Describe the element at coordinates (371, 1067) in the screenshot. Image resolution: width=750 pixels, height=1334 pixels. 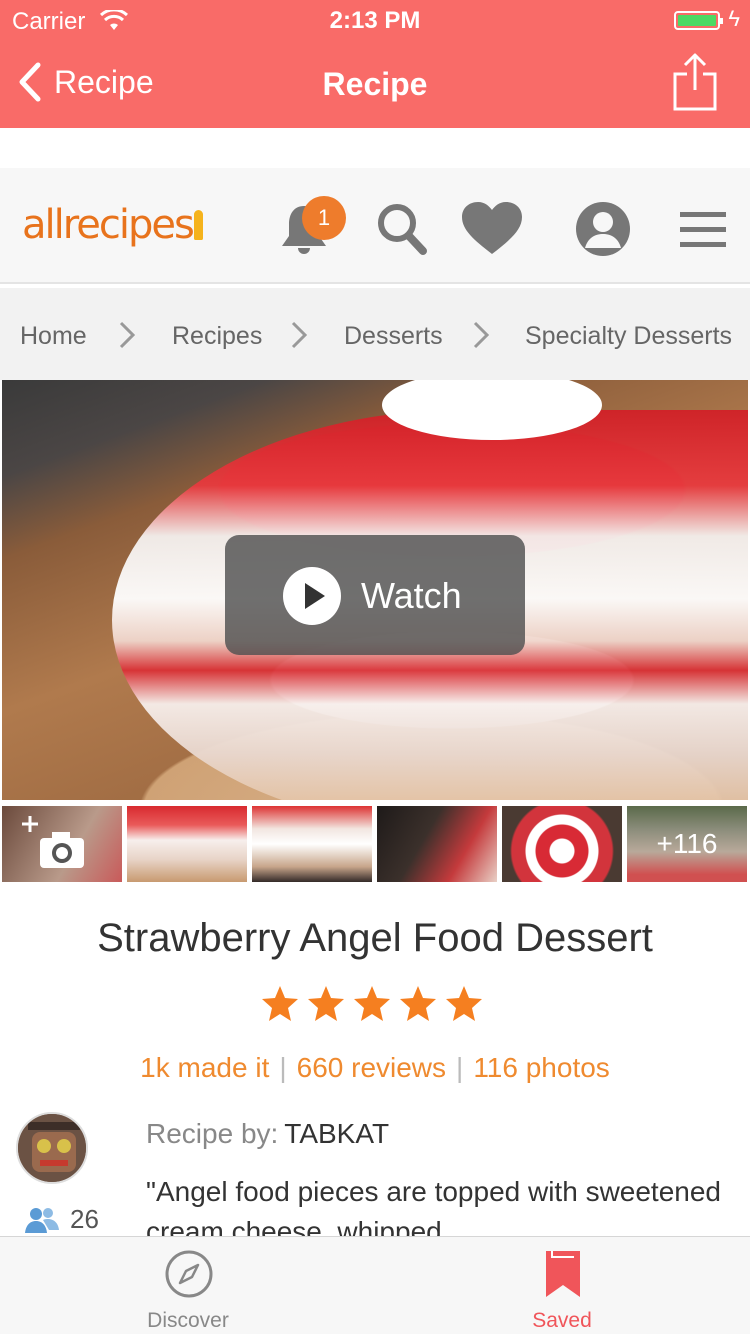
I see `reviews-link: 660 reviews` at that location.